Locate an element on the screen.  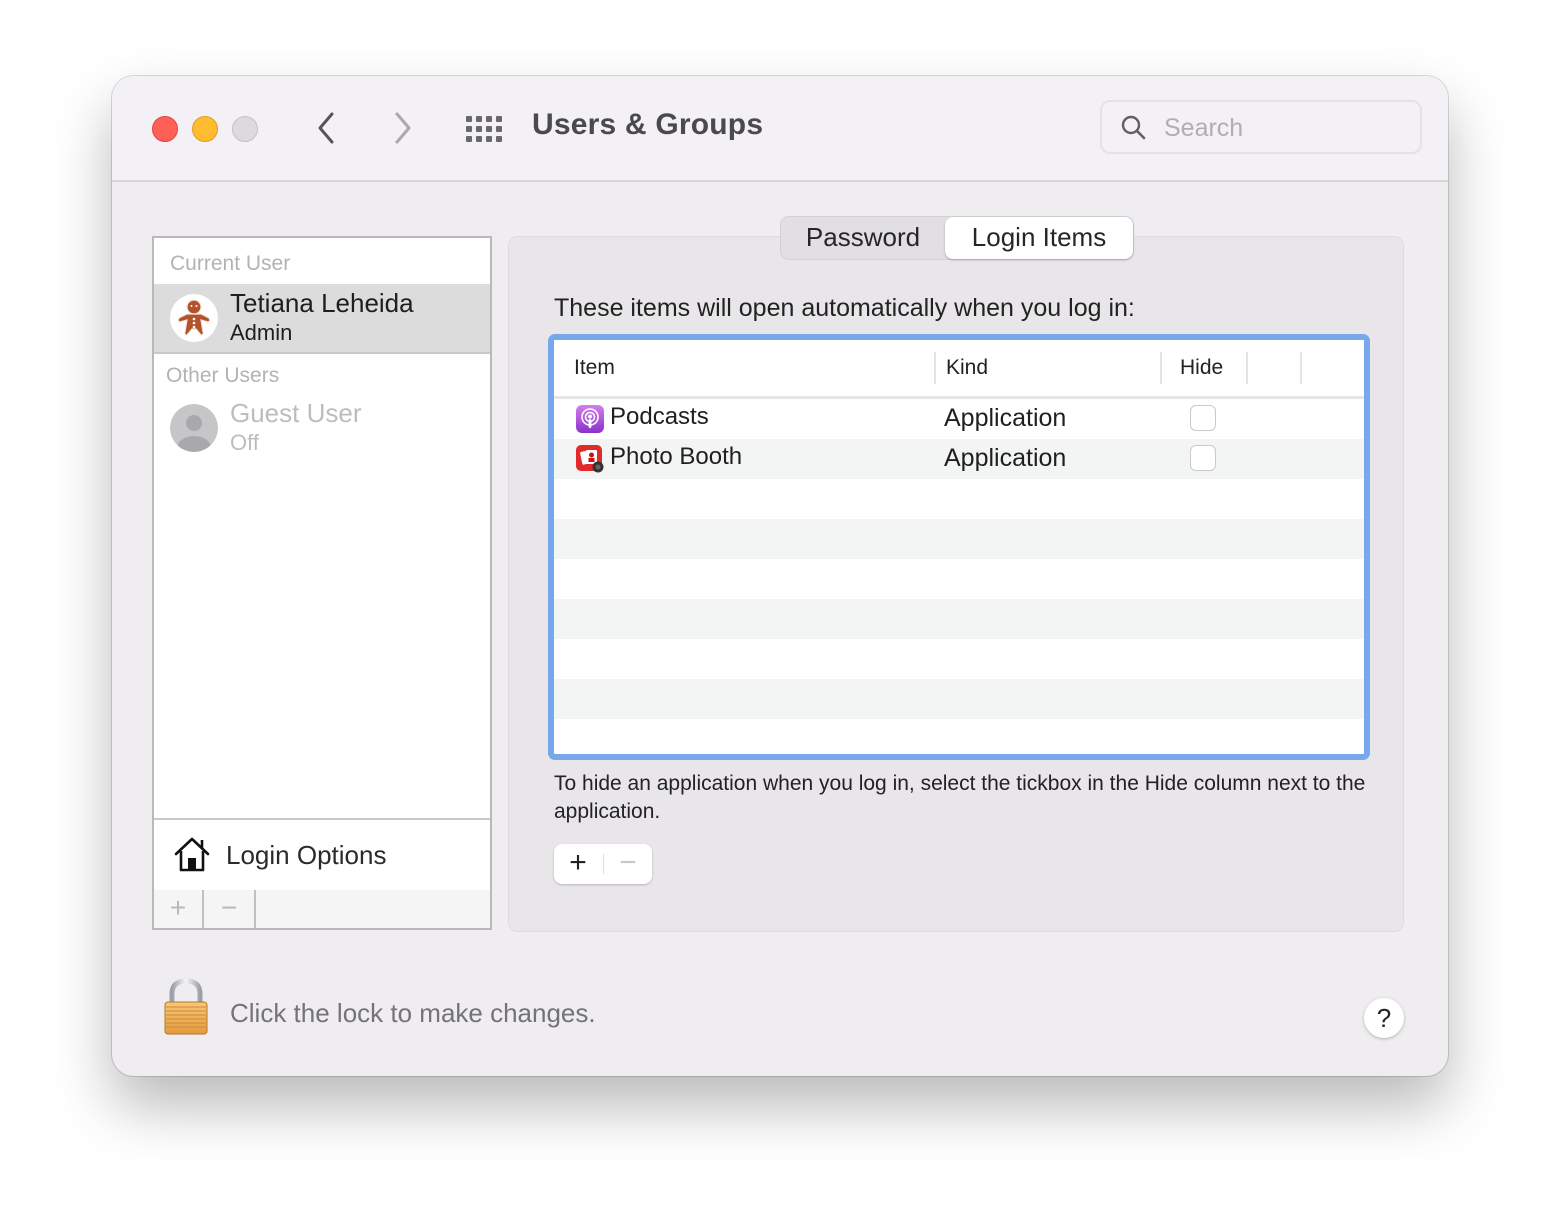
item-name: Photo Booth is located at coordinates (676, 456).